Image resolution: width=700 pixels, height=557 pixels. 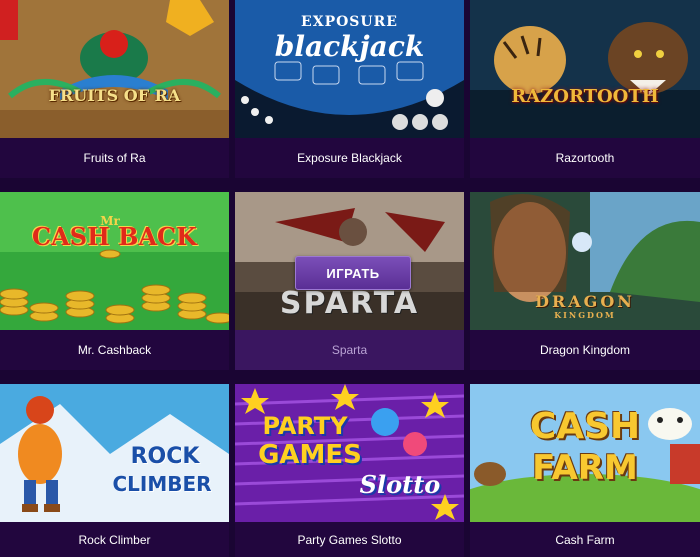 I want to click on game-caption: Mr. Cashback, so click(x=114, y=350).